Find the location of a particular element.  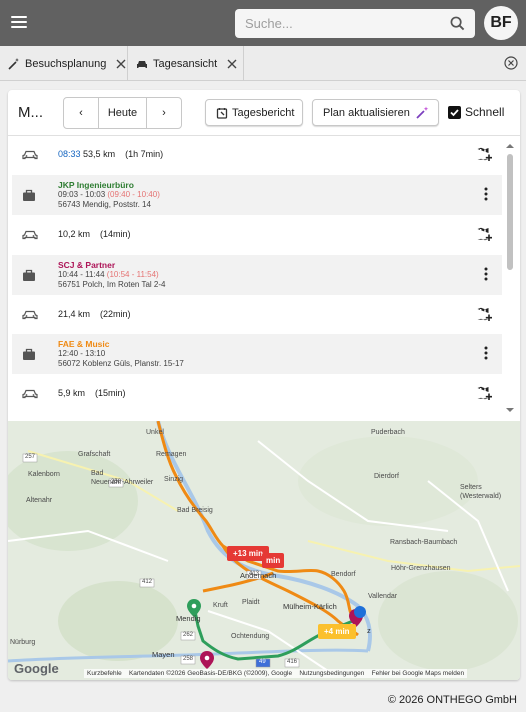

road-number: 412 is located at coordinates (147, 582).